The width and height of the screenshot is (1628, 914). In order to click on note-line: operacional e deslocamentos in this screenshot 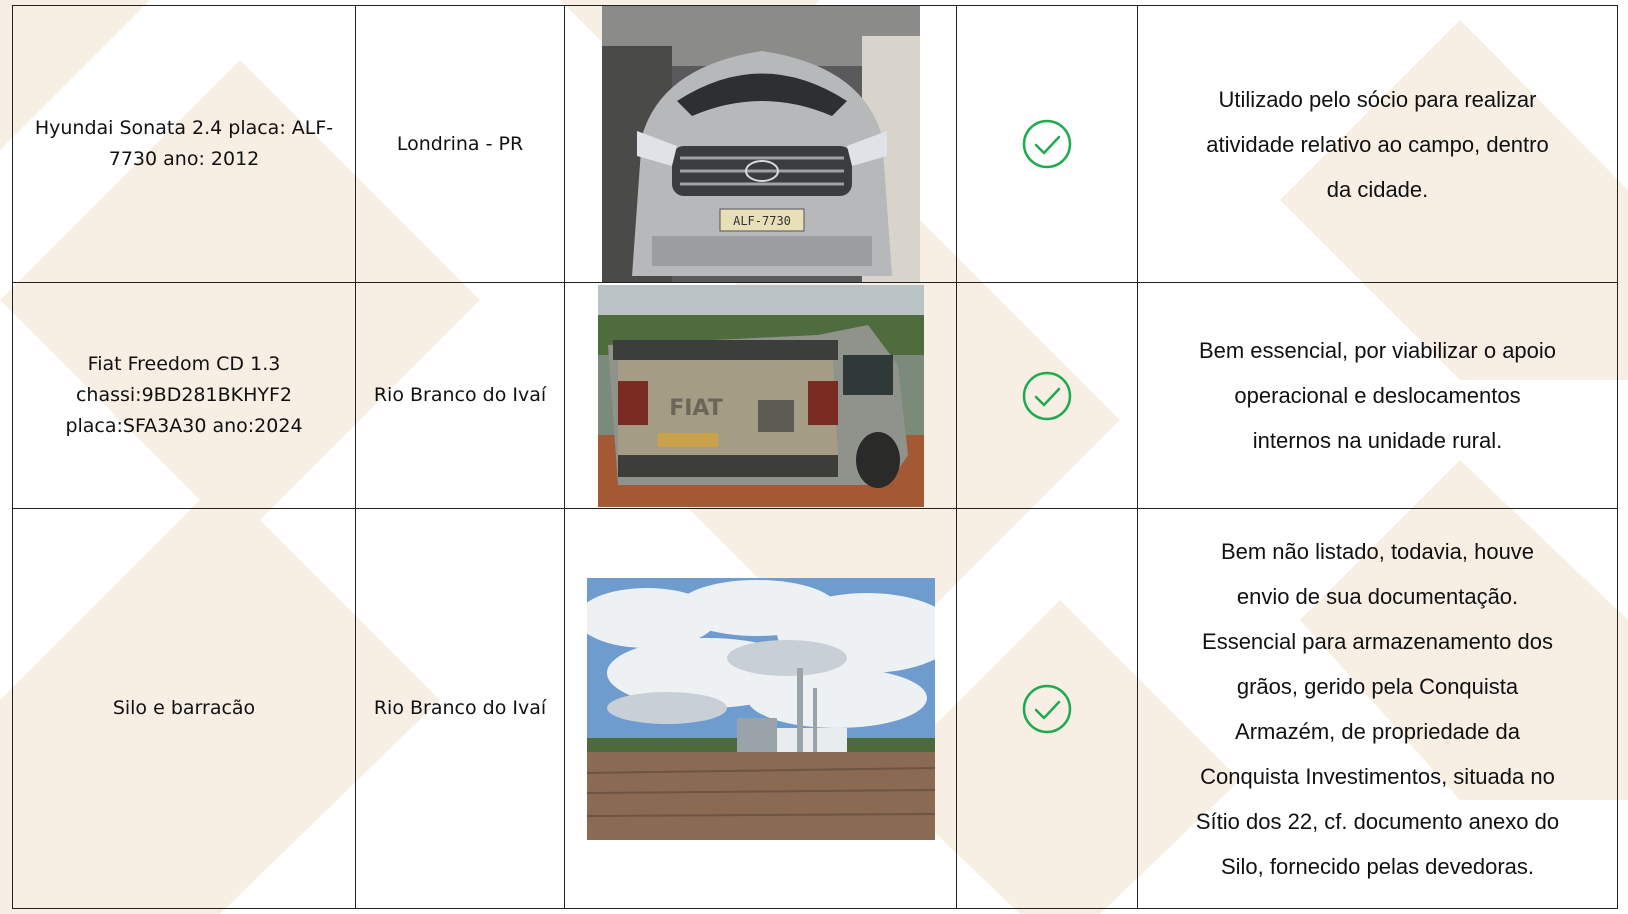, I will do `click(1377, 395)`.